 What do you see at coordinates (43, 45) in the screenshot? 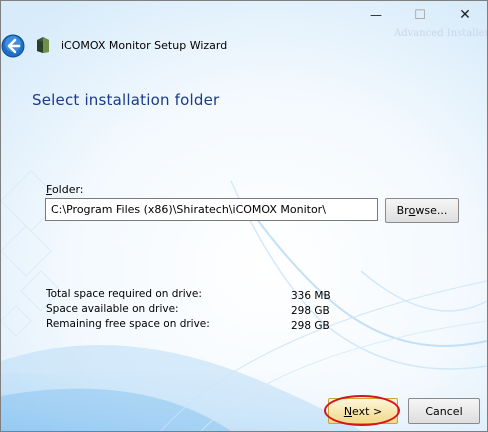
I see `installer-app-icon` at bounding box center [43, 45].